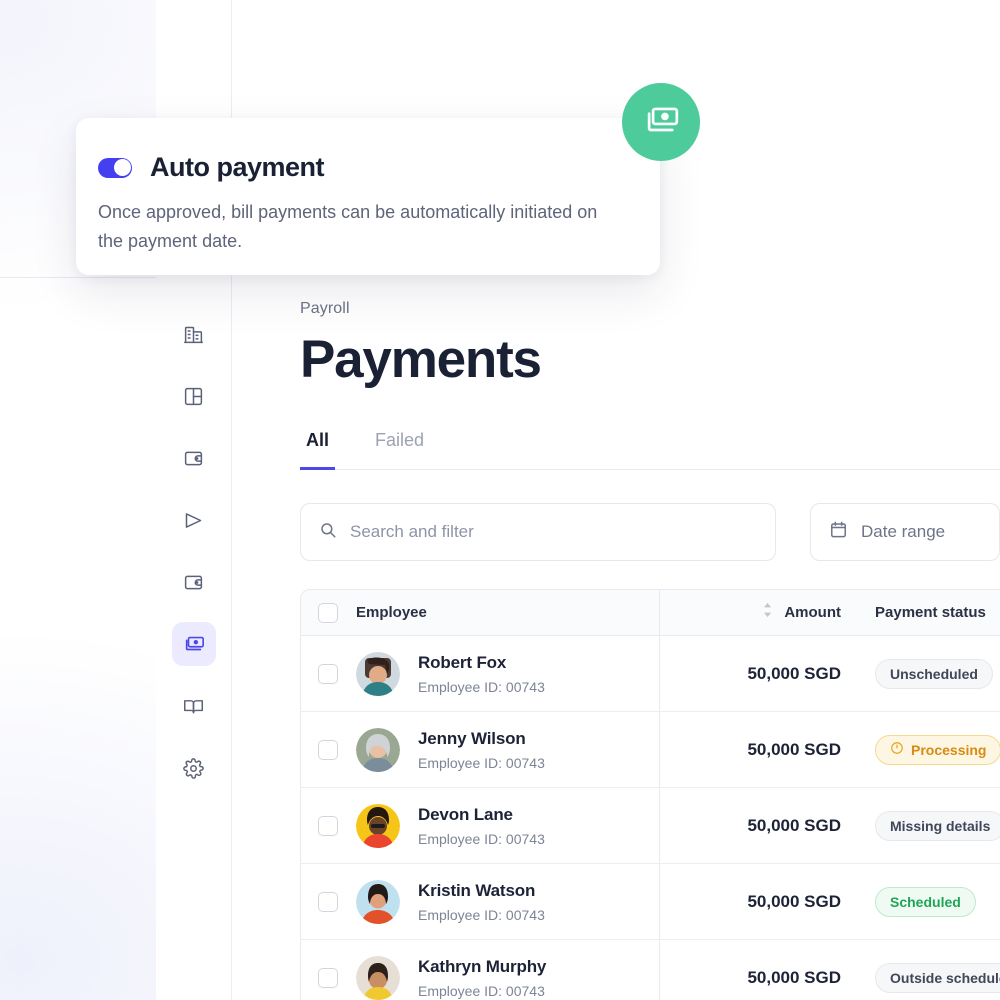 Image resolution: width=1000 pixels, height=1000 pixels. I want to click on building-icon, so click(193, 334).